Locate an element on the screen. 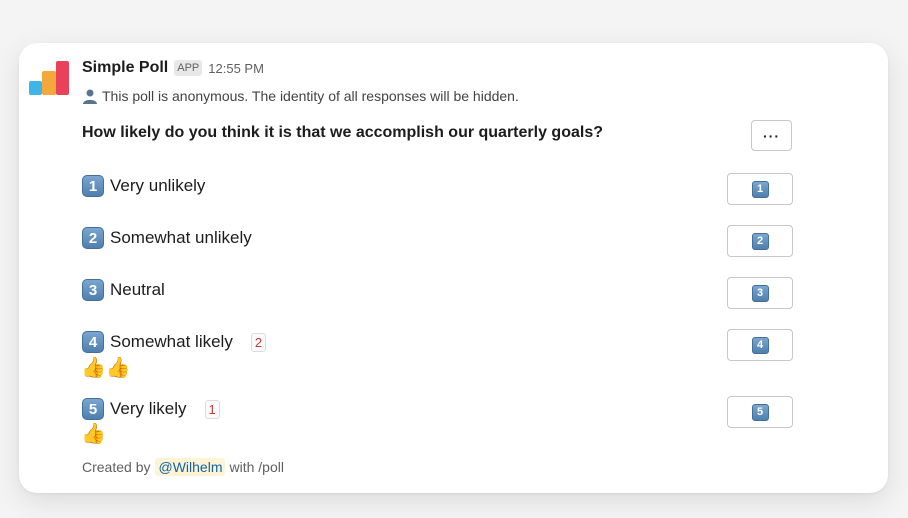 Image resolution: width=908 pixels, height=518 pixels. poll-option-5: 5 Very likely 1 is located at coordinates (151, 409).